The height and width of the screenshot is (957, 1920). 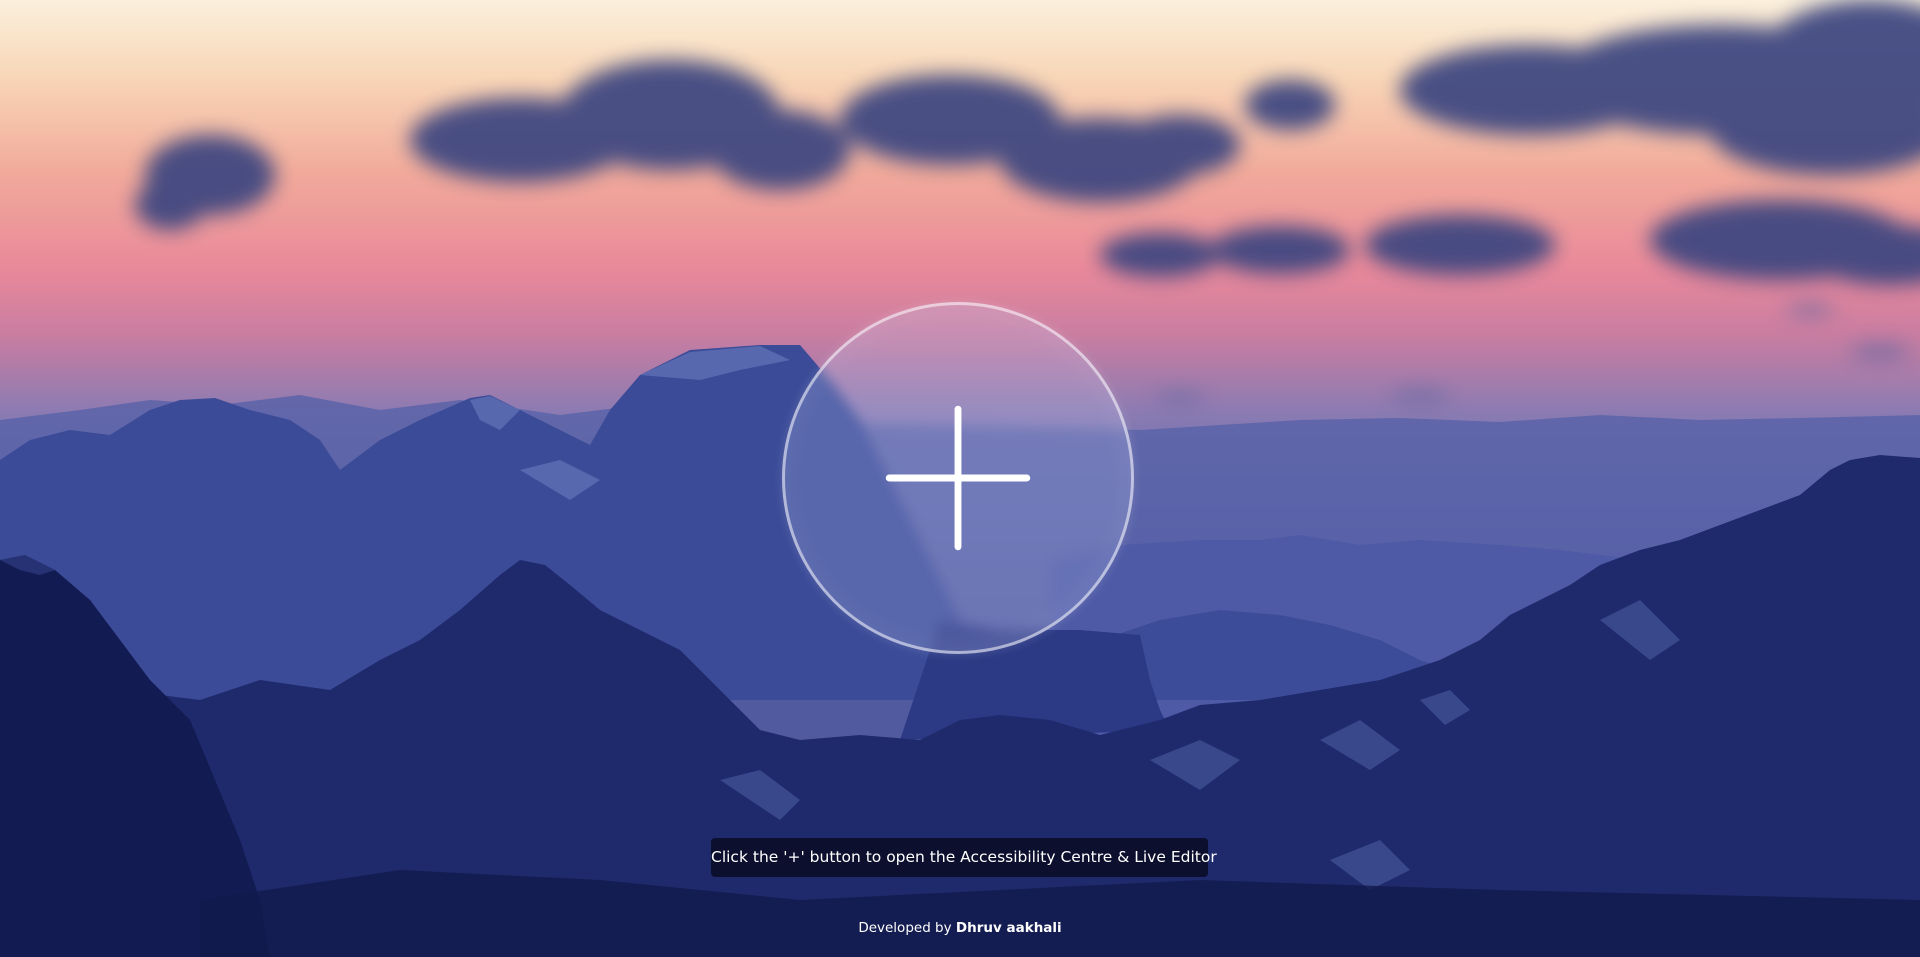 I want to click on credit-author: Dhruv aakhali, so click(x=1009, y=928).